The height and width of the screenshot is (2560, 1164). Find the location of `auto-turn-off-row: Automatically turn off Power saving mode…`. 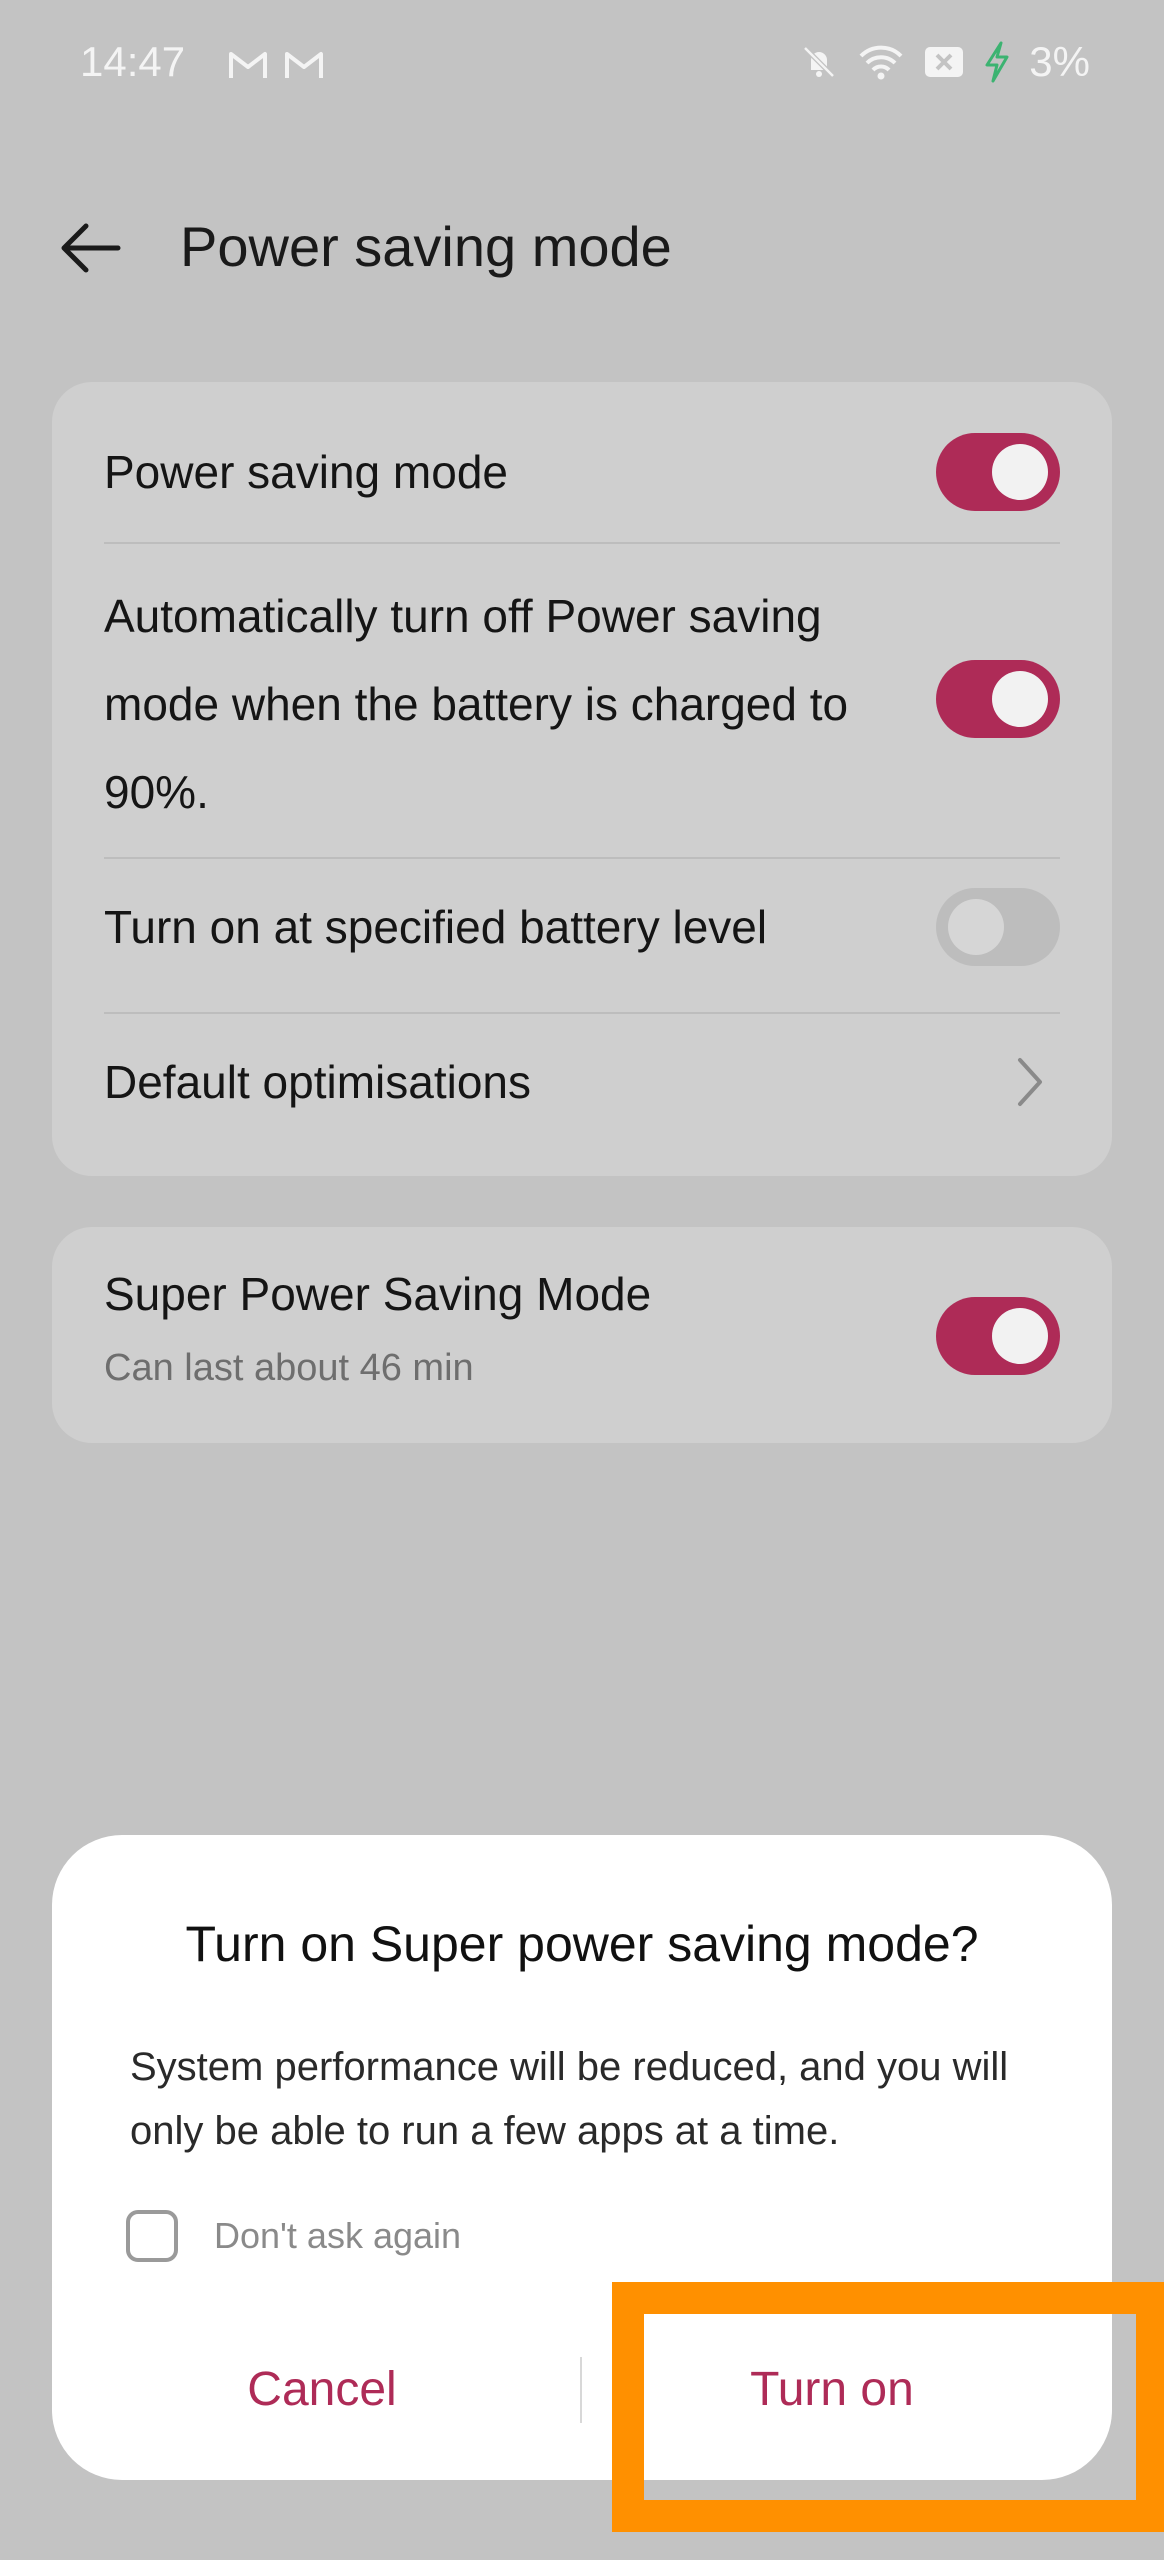

auto-turn-off-row: Automatically turn off Power saving mode… is located at coordinates (582, 707).